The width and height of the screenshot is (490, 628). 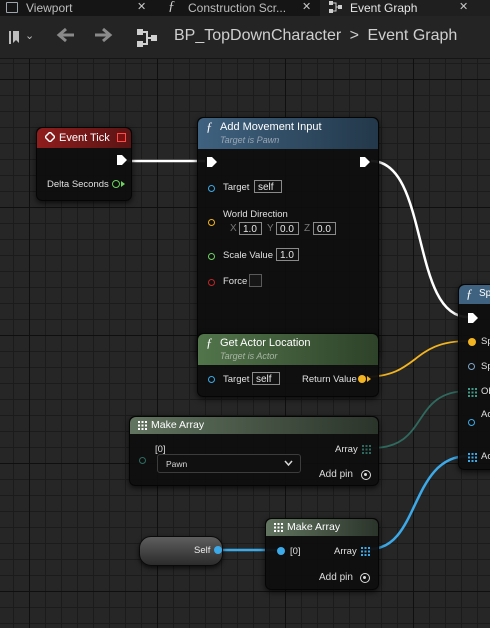 What do you see at coordinates (412, 35) in the screenshot?
I see `breadcrumb-graph: Event Graph` at bounding box center [412, 35].